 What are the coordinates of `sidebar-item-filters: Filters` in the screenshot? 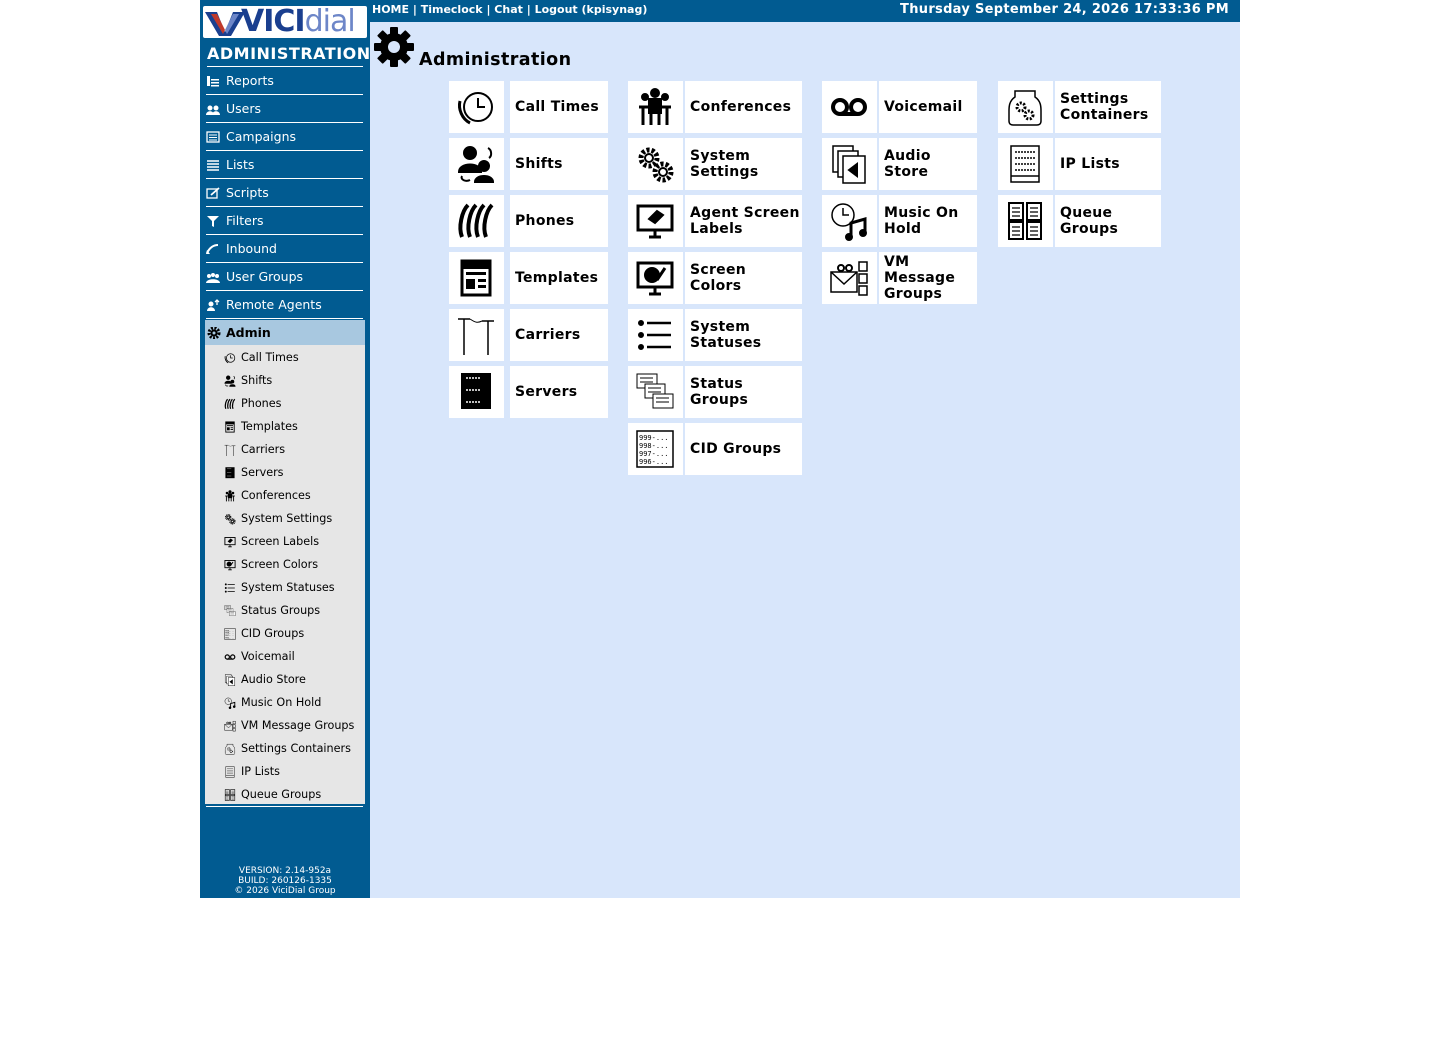 It's located at (284, 221).